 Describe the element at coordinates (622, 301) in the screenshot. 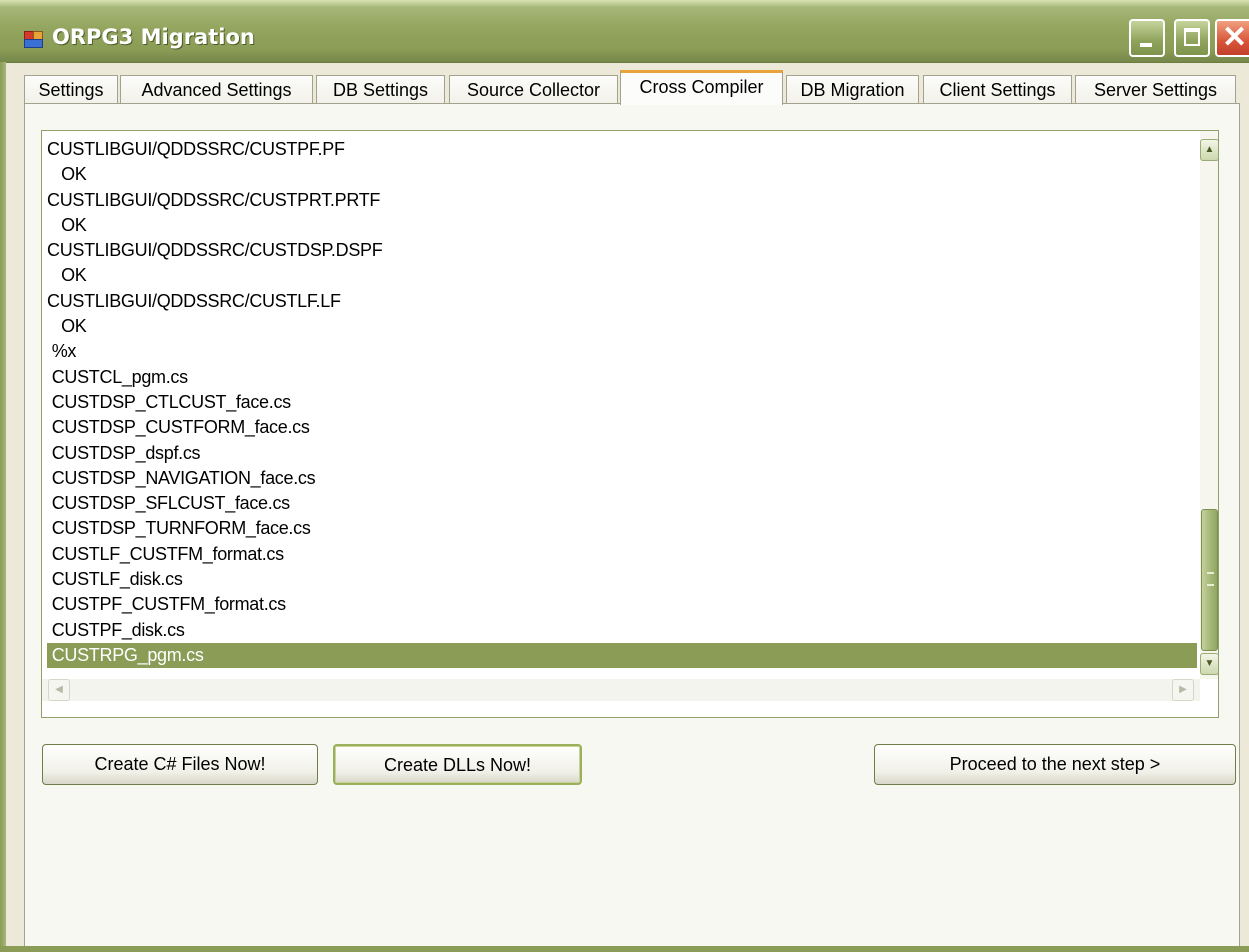

I see `list-item: CUSTLIBGUI/QDDSSRC/CUSTLF.LF` at that location.